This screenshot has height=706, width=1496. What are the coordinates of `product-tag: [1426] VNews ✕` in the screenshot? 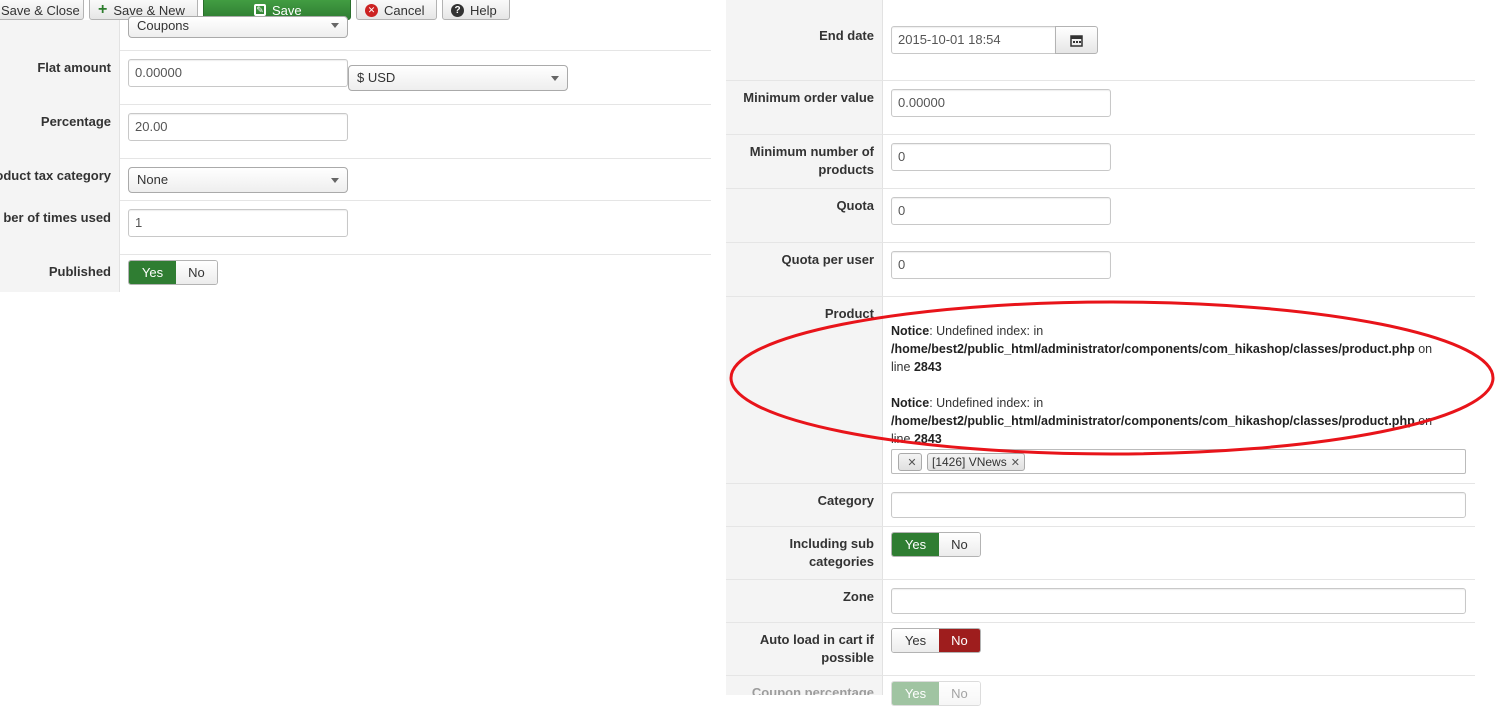 It's located at (976, 462).